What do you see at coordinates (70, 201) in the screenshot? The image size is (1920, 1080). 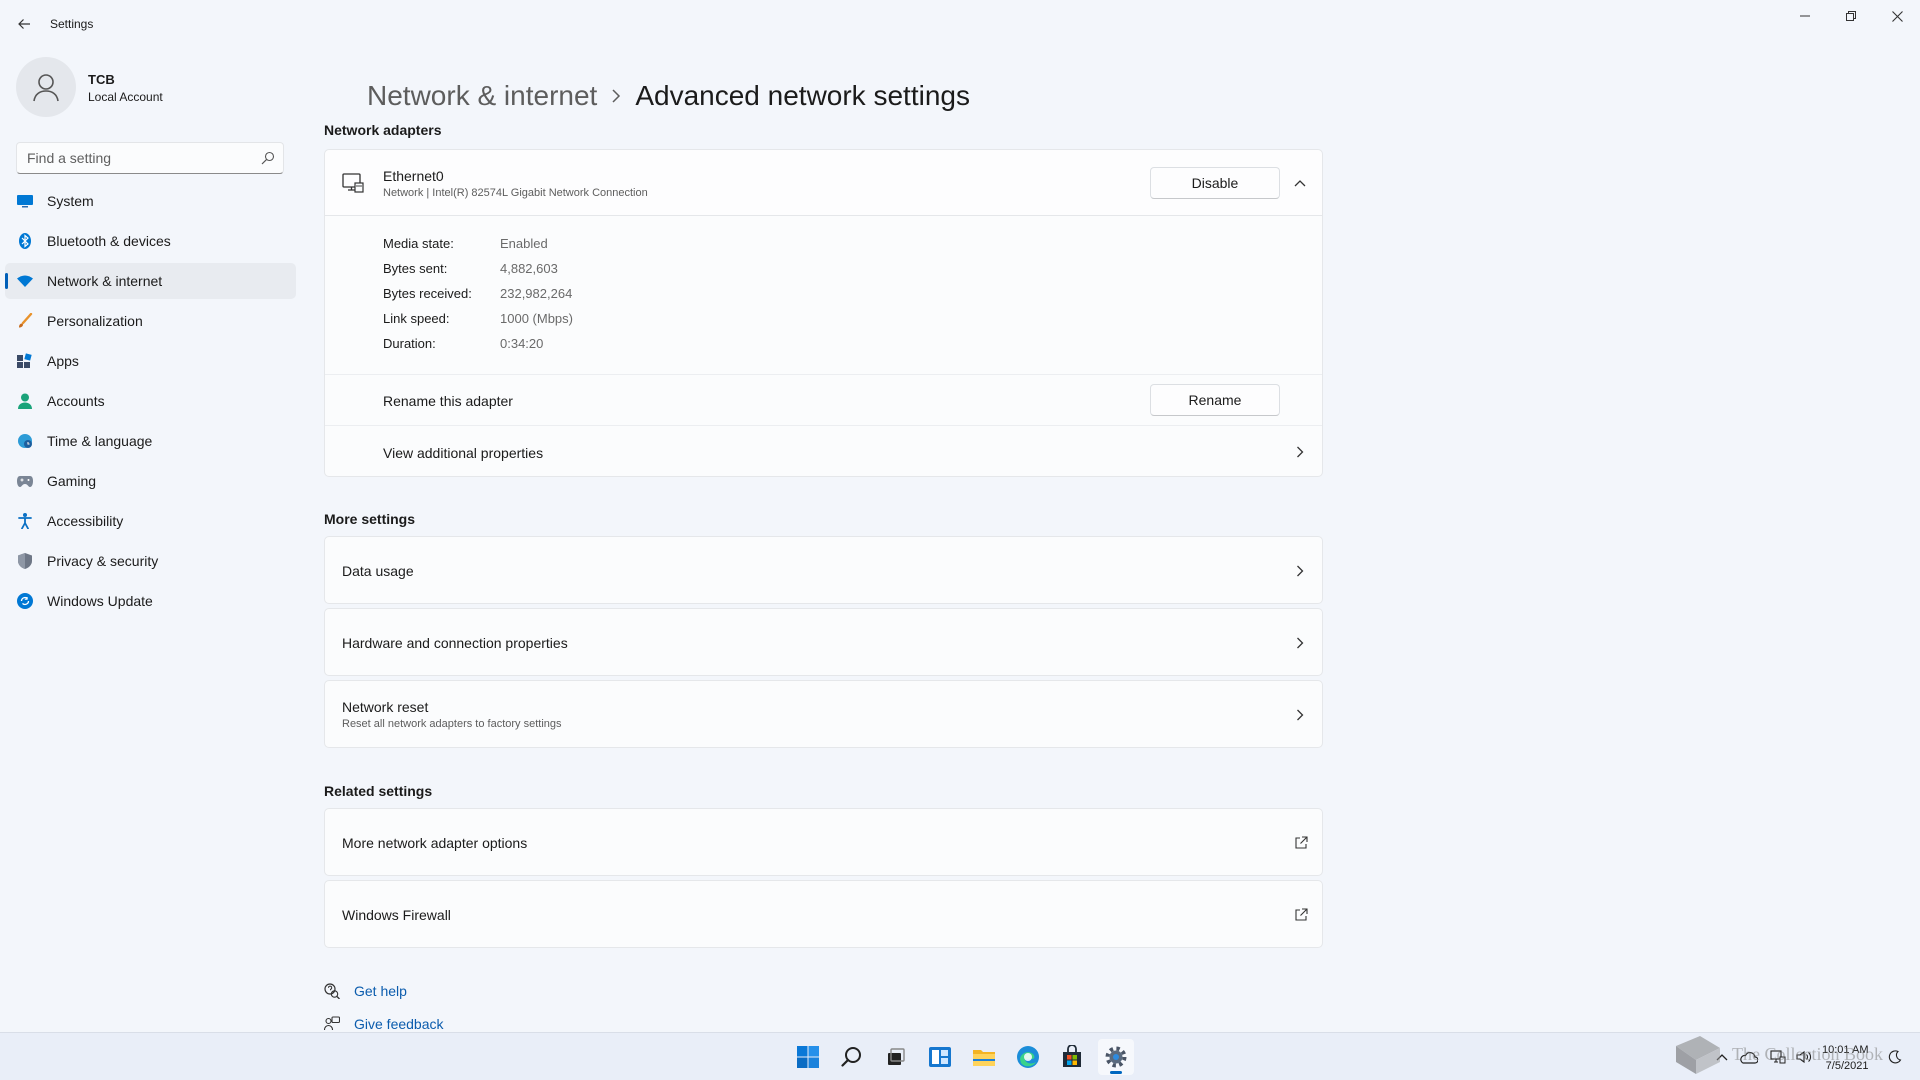 I see `sidebar-item-label: System` at bounding box center [70, 201].